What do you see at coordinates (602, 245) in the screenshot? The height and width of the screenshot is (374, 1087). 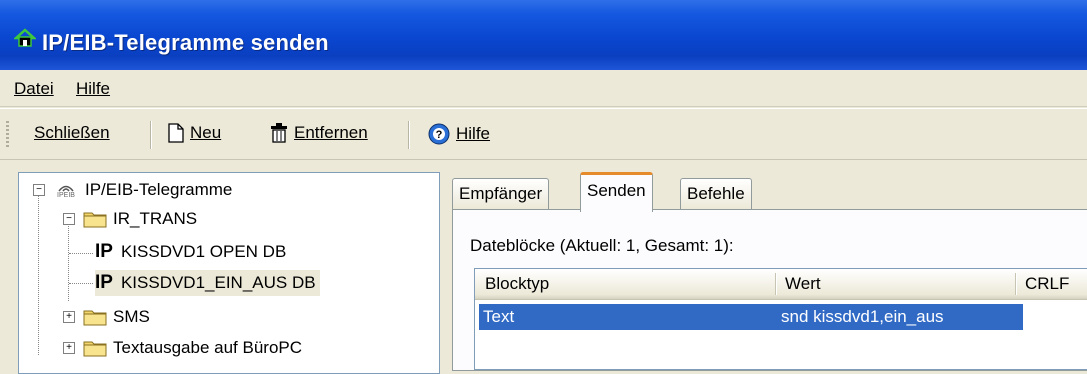 I see `blocks-label: Dateblöcke (Aktuell: 1, Gesamt: 1):` at bounding box center [602, 245].